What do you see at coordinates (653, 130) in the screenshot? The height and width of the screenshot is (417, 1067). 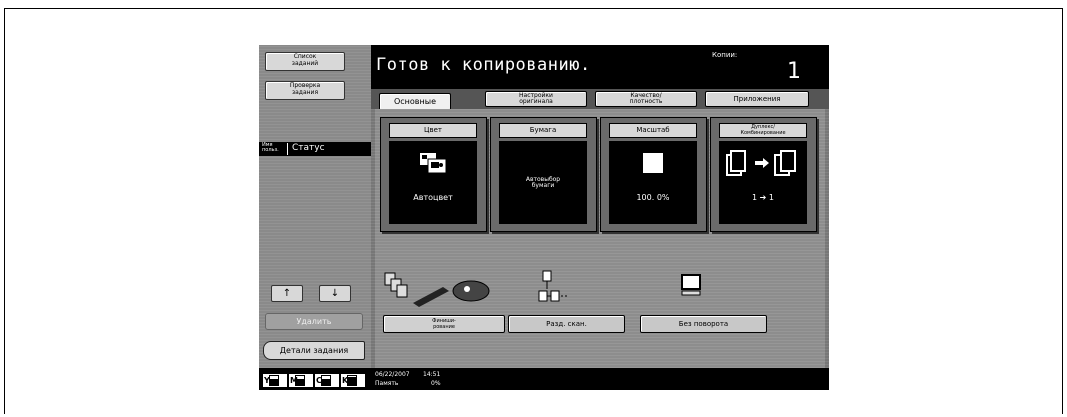 I see `zoom-card-header: Масштаб` at bounding box center [653, 130].